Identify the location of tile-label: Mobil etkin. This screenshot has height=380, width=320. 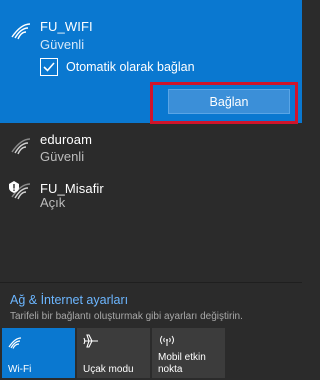
(182, 357).